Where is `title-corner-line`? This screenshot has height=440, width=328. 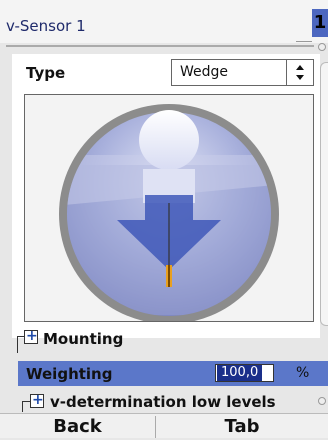 title-corner-line is located at coordinates (304, 41).